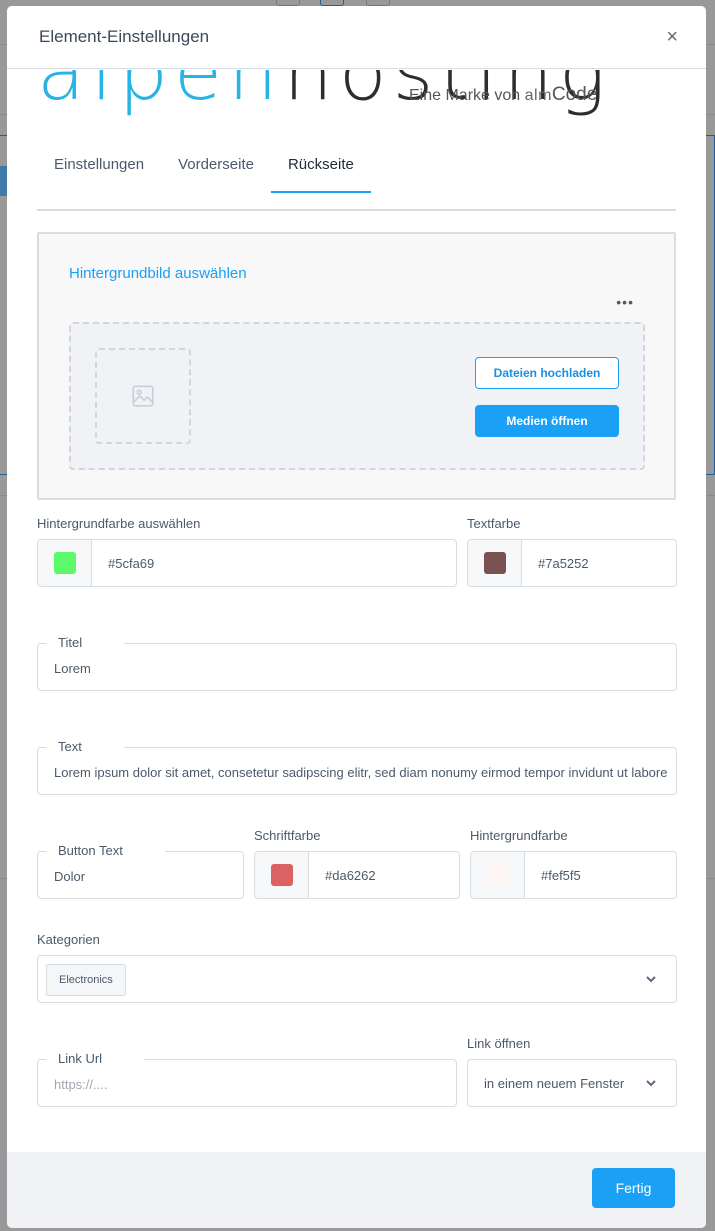 Image resolution: width=715 pixels, height=1231 pixels. Describe the element at coordinates (160, 94) in the screenshot. I see `logo-part-1: alpen` at that location.